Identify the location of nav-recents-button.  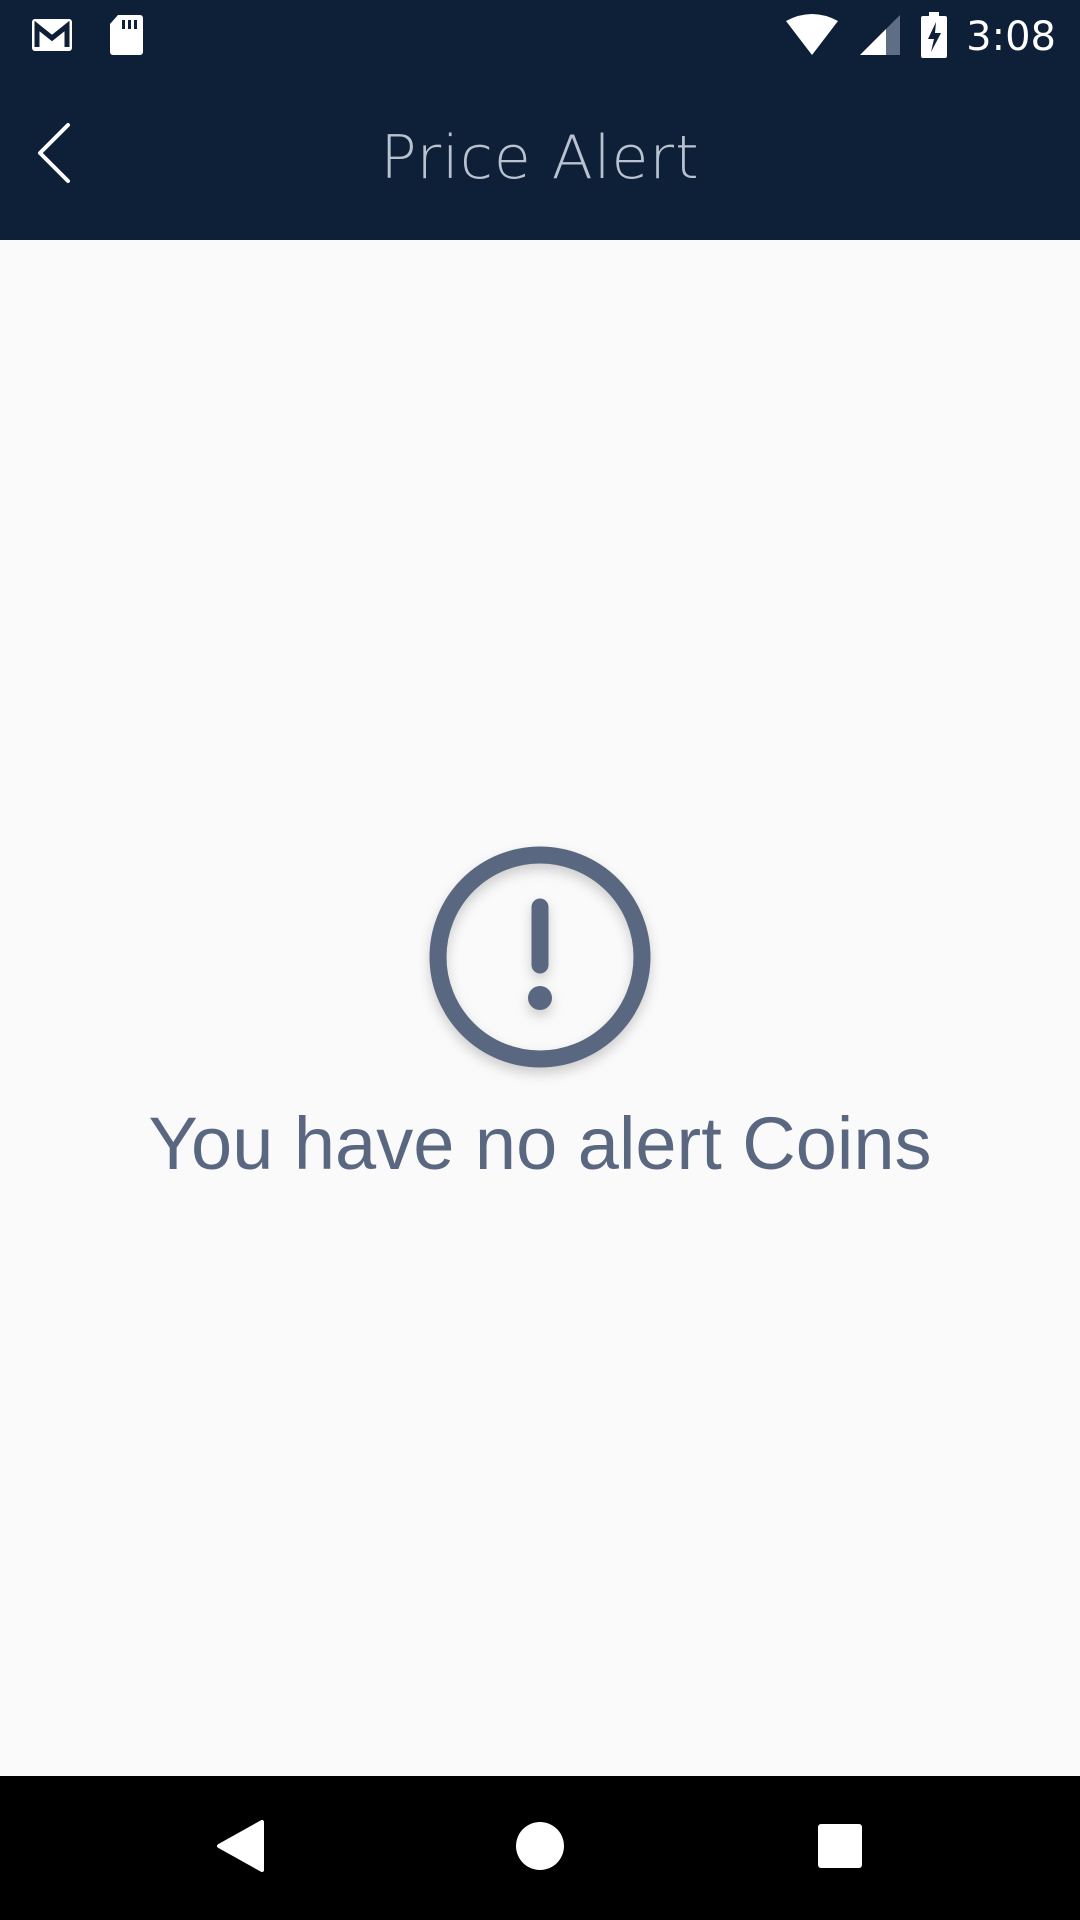
(840, 1848).